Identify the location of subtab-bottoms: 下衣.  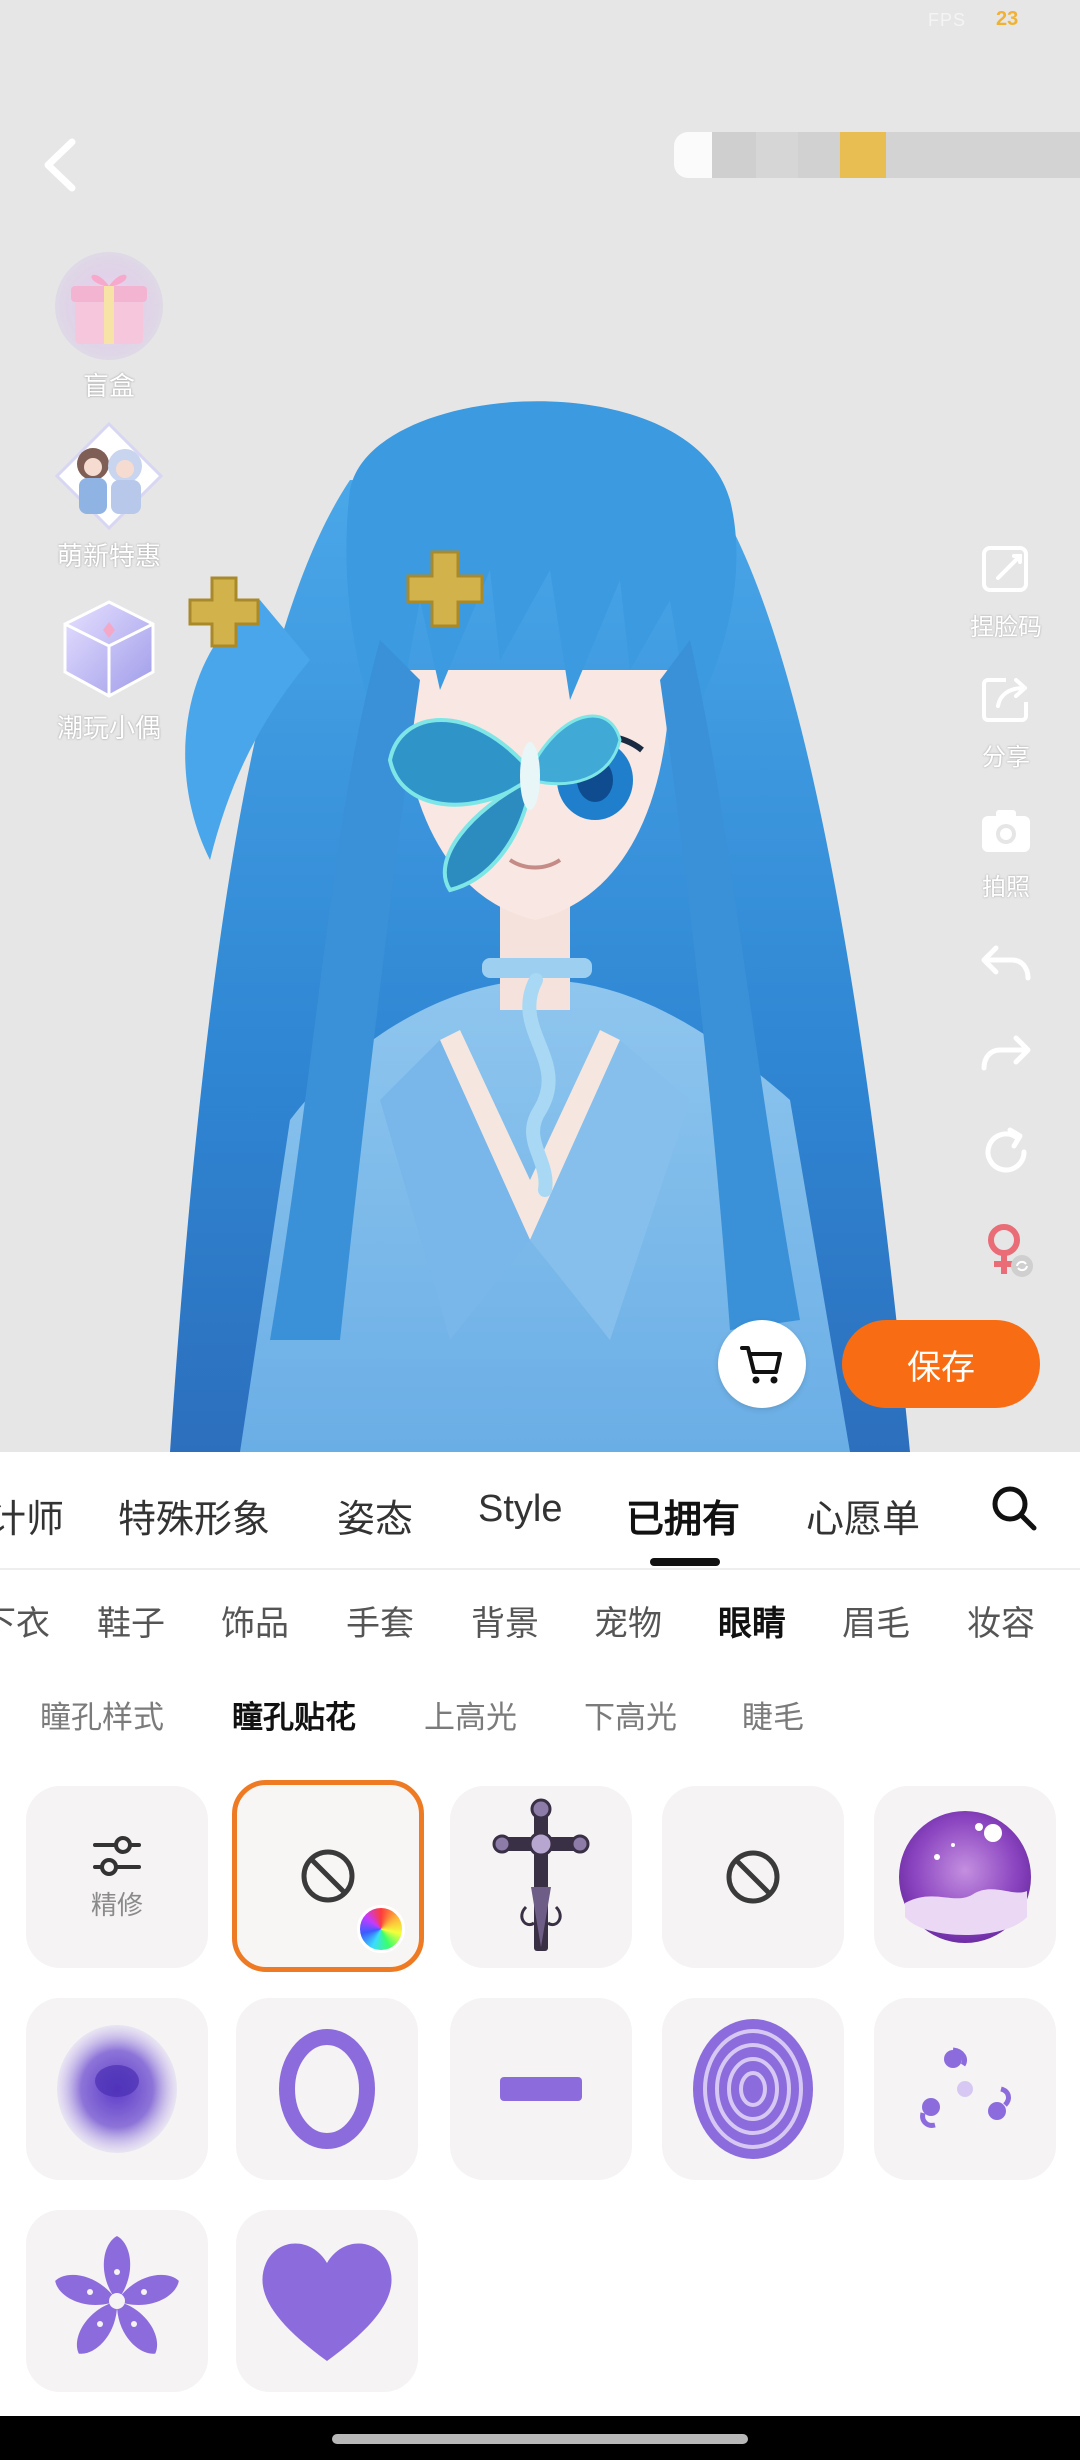
(25, 1620).